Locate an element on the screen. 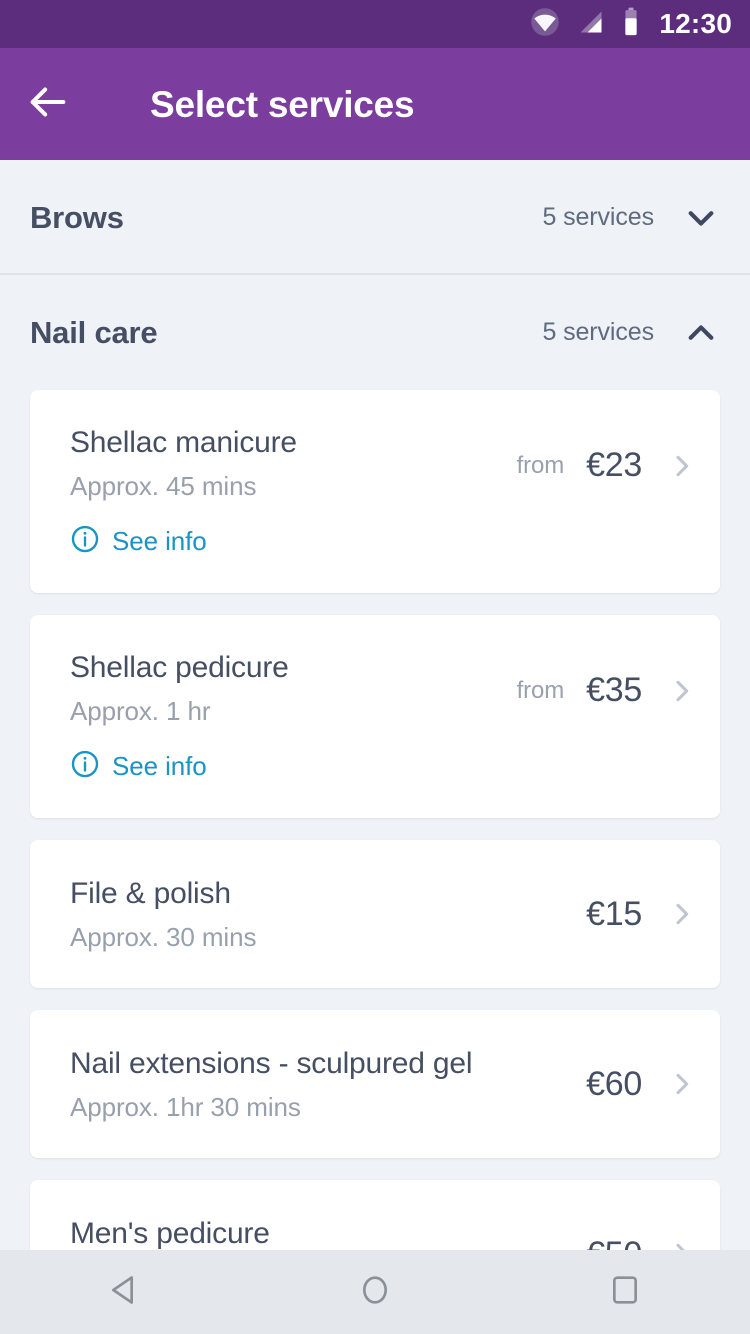 The width and height of the screenshot is (750, 1334). signal-icon is located at coordinates (591, 24).